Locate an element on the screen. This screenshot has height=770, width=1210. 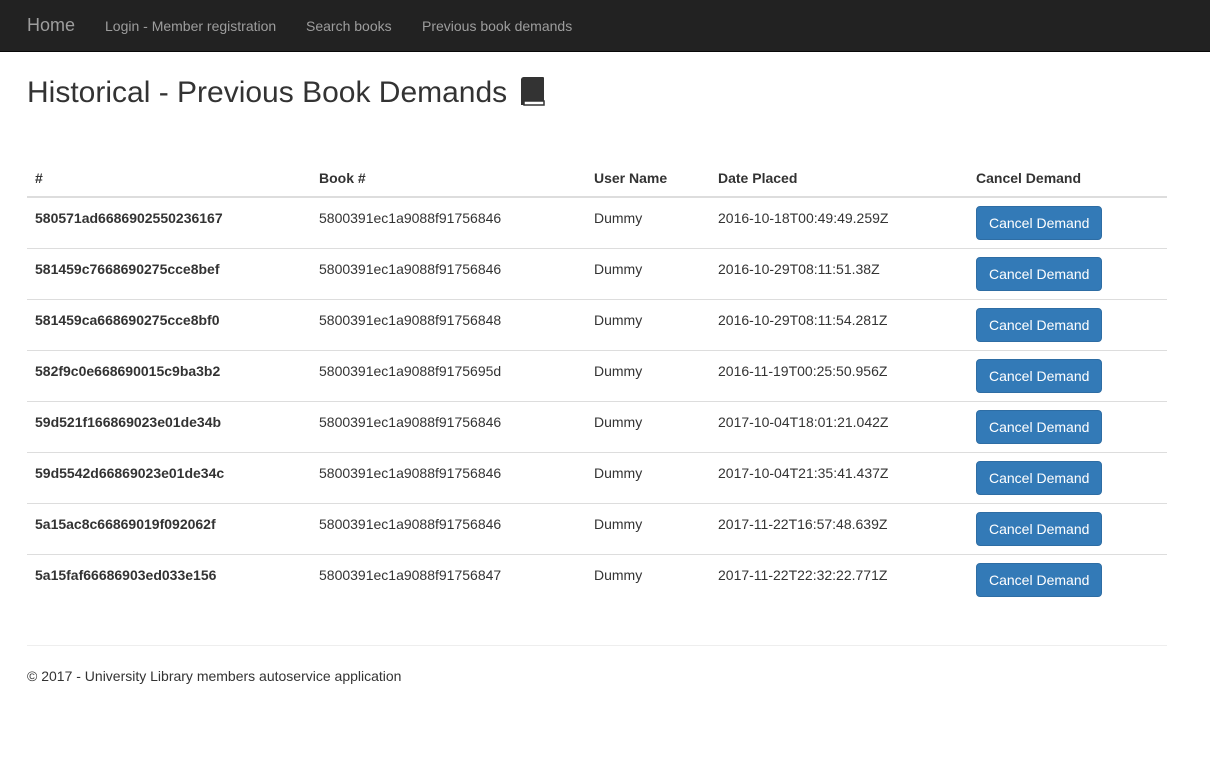
date-placed-cell: 2016-10-18T00:49:49.259Z is located at coordinates (803, 218).